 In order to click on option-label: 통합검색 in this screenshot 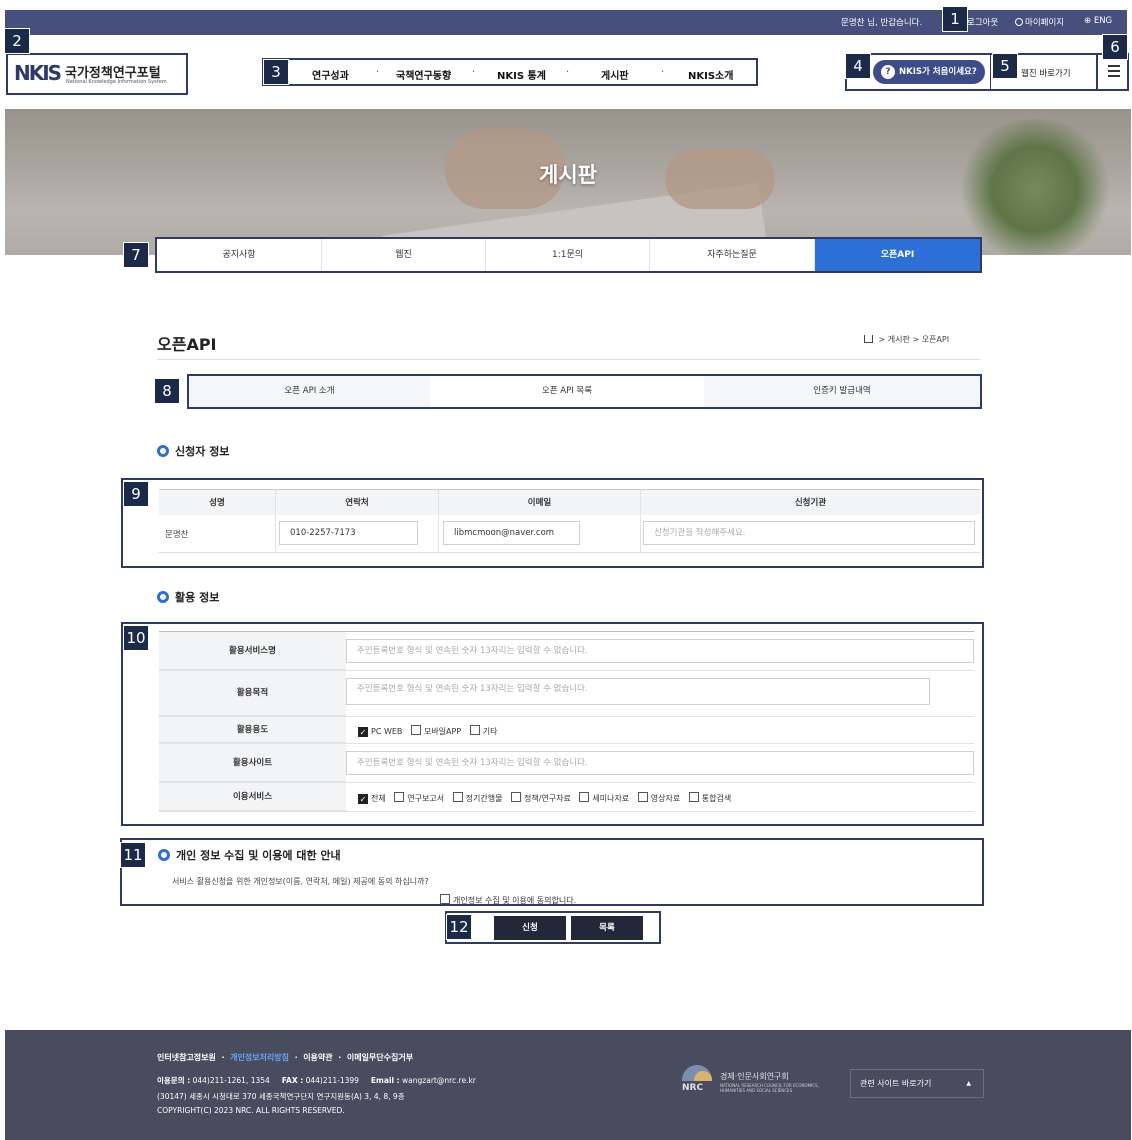, I will do `click(716, 798)`.